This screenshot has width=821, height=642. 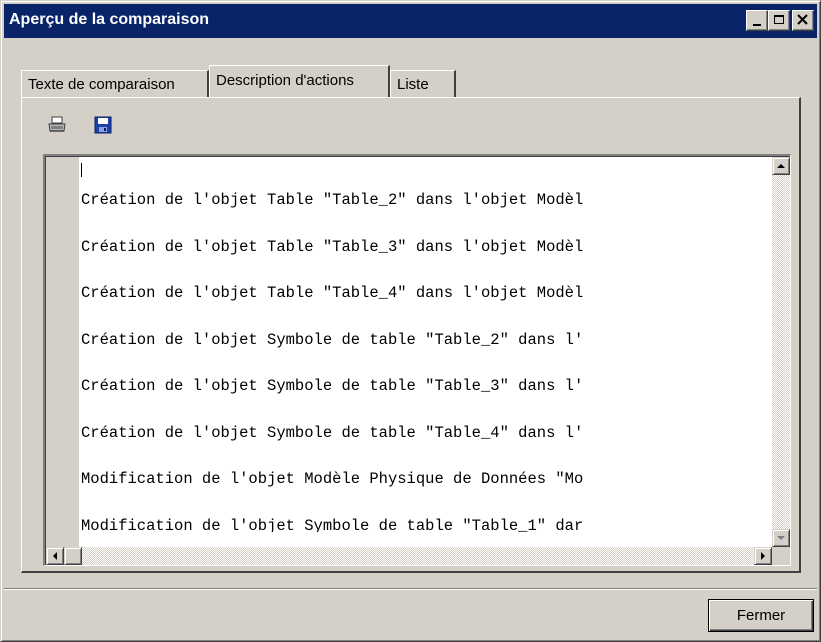 I want to click on close-icon, so click(x=802, y=19).